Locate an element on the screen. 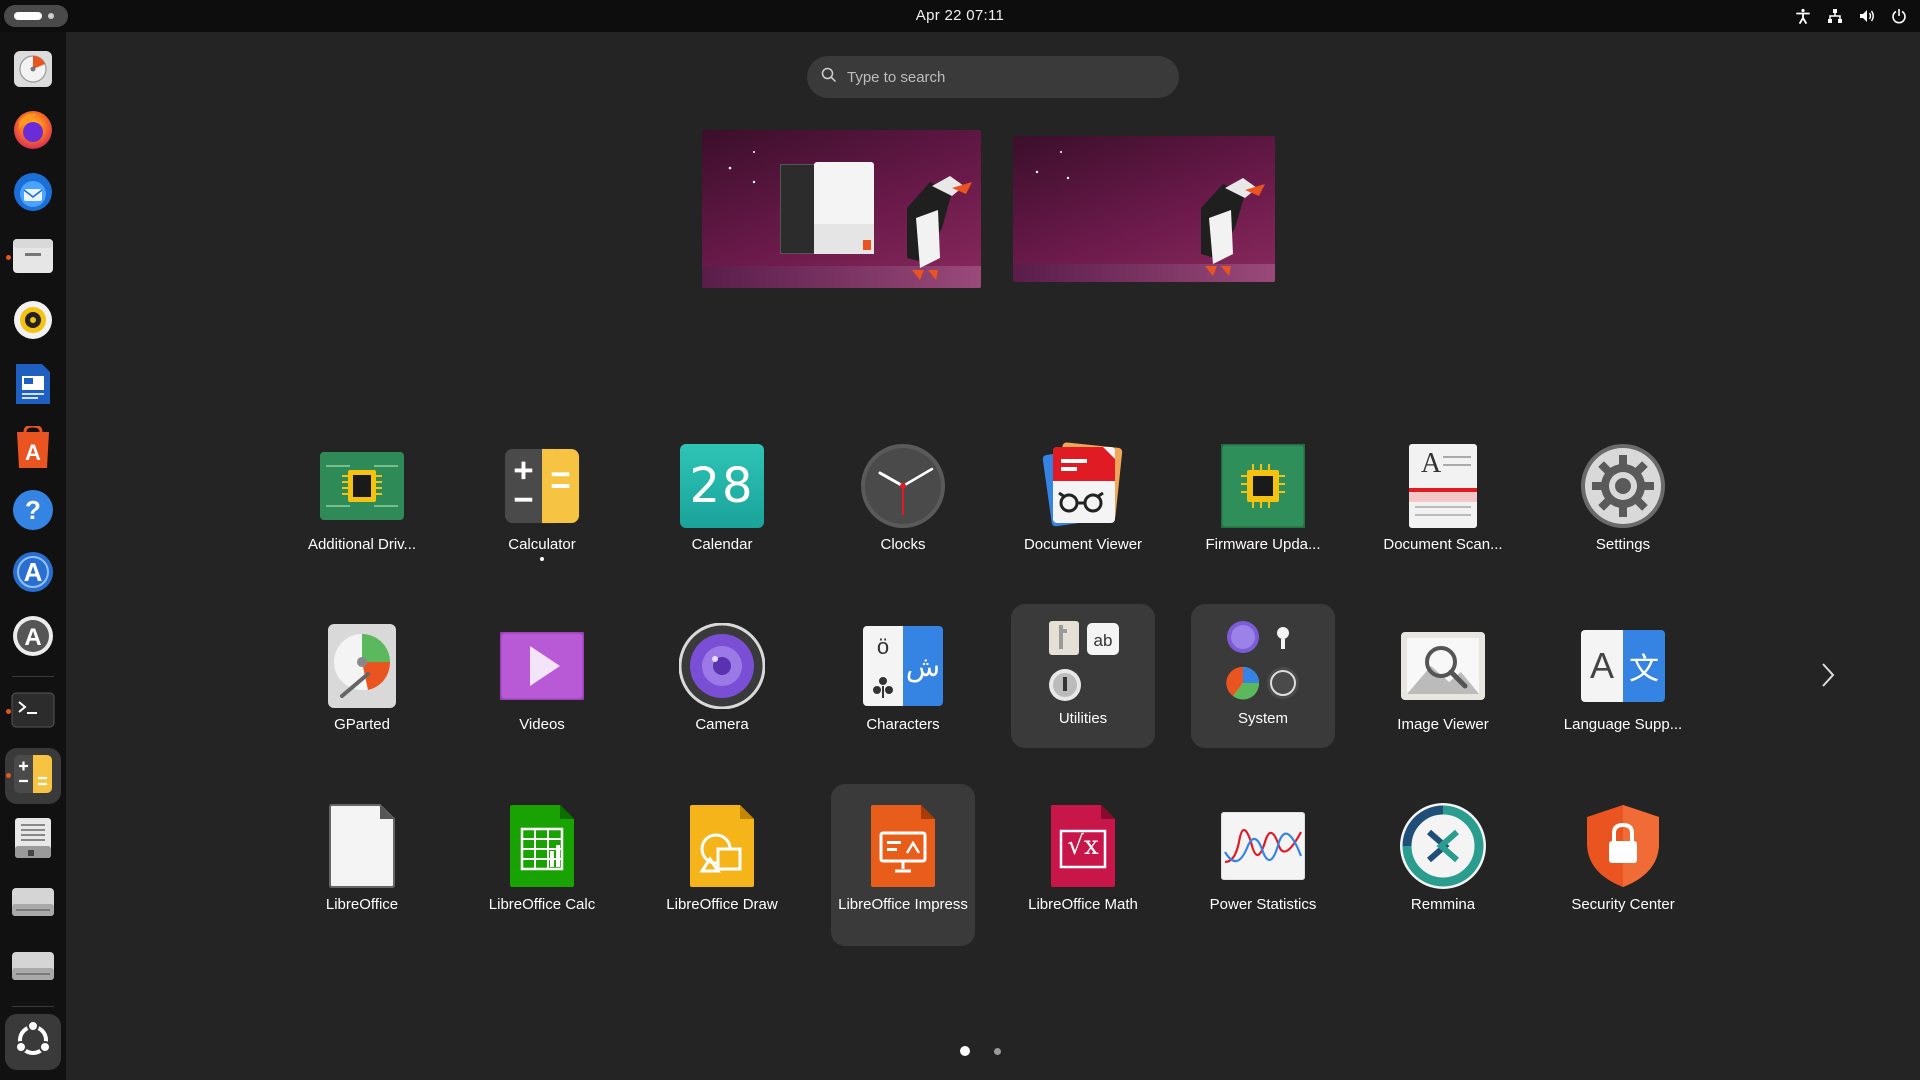 Image resolution: width=1920 pixels, height=1080 pixels. image-viewer-icon is located at coordinates (1443, 666).